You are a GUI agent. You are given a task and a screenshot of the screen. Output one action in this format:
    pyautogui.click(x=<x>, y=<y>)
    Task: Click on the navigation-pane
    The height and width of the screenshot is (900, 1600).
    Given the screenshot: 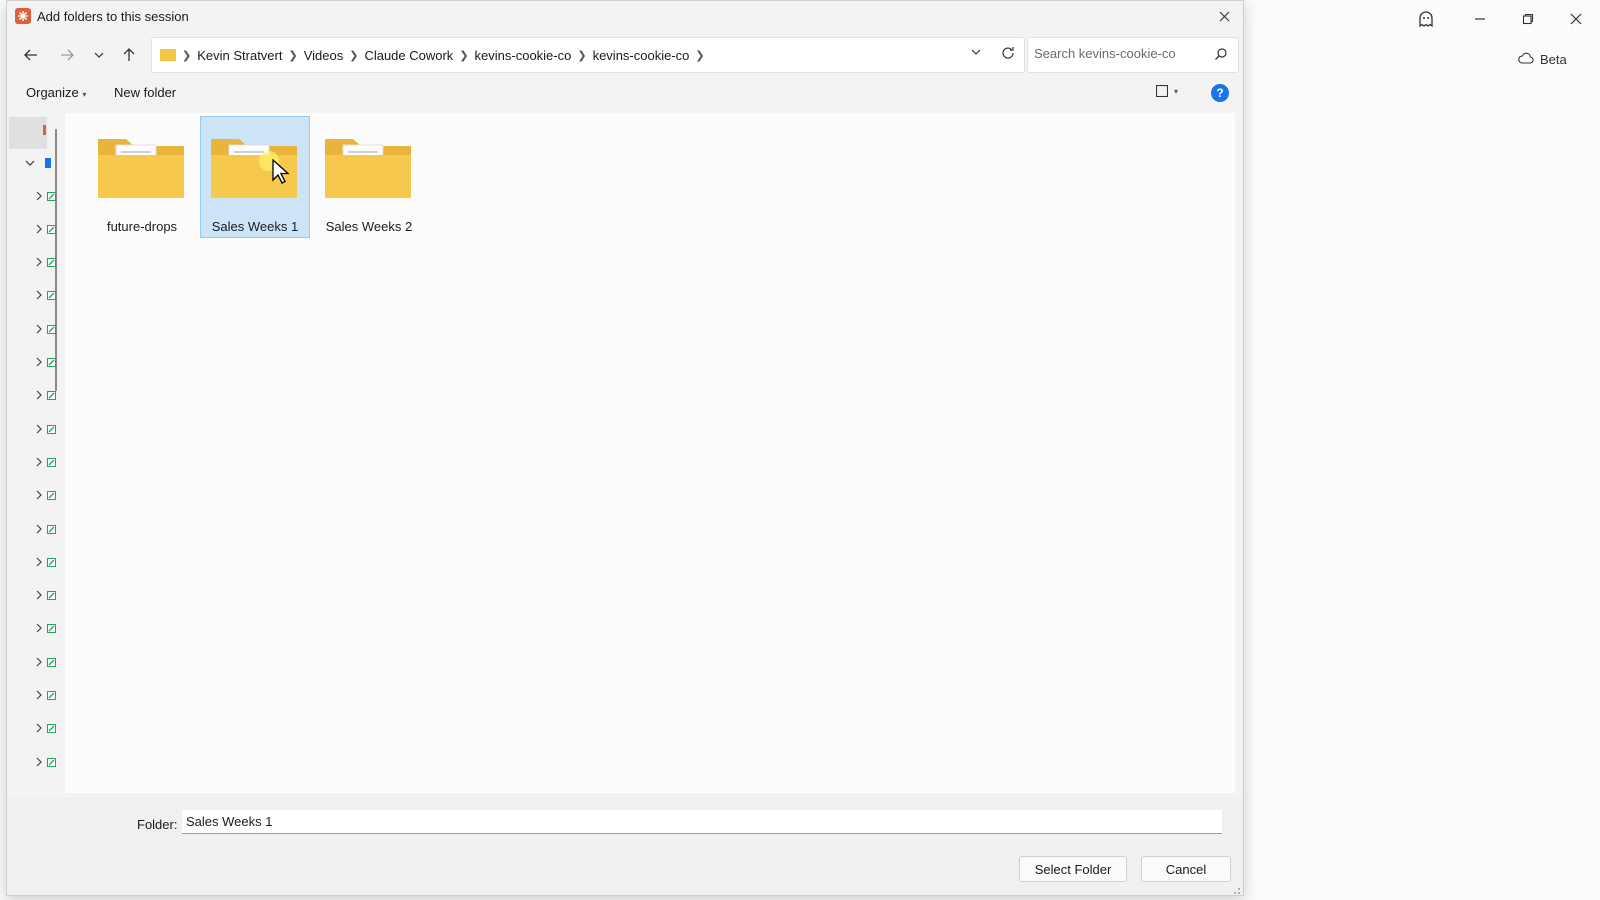 What is the action you would take?
    pyautogui.click(x=34, y=453)
    